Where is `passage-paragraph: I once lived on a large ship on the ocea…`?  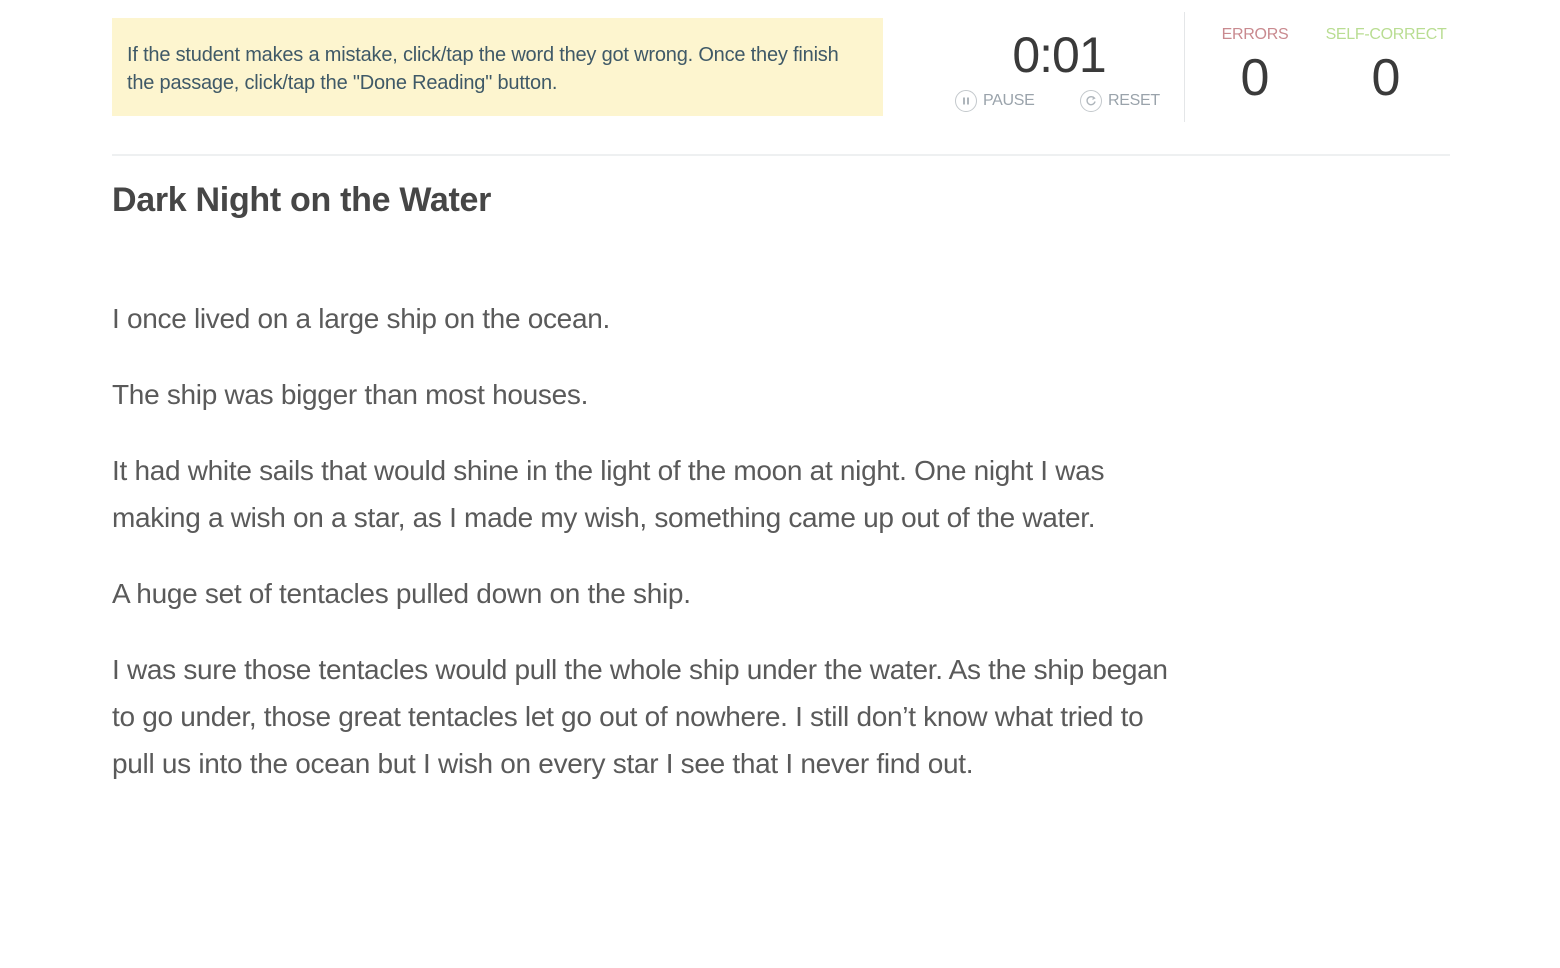
passage-paragraph: I once lived on a large ship on the ocea… is located at coordinates (649, 318).